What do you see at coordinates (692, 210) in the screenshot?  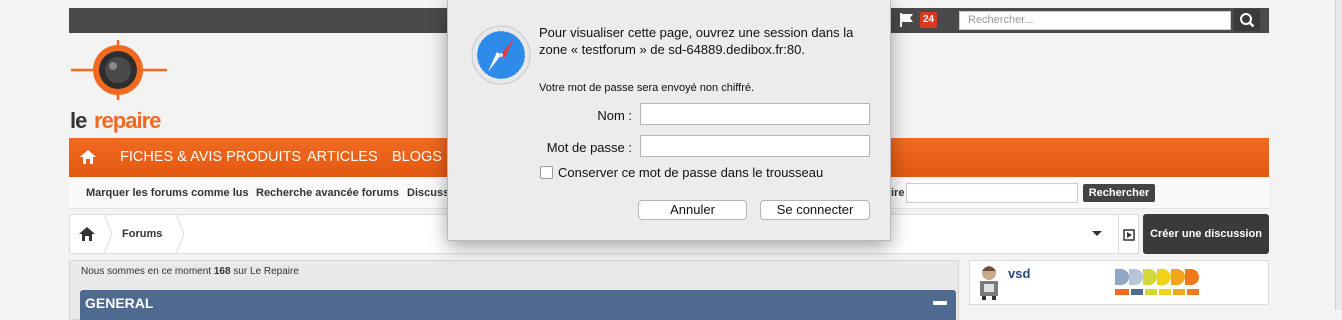 I see `cancel-button: Annuler` at bounding box center [692, 210].